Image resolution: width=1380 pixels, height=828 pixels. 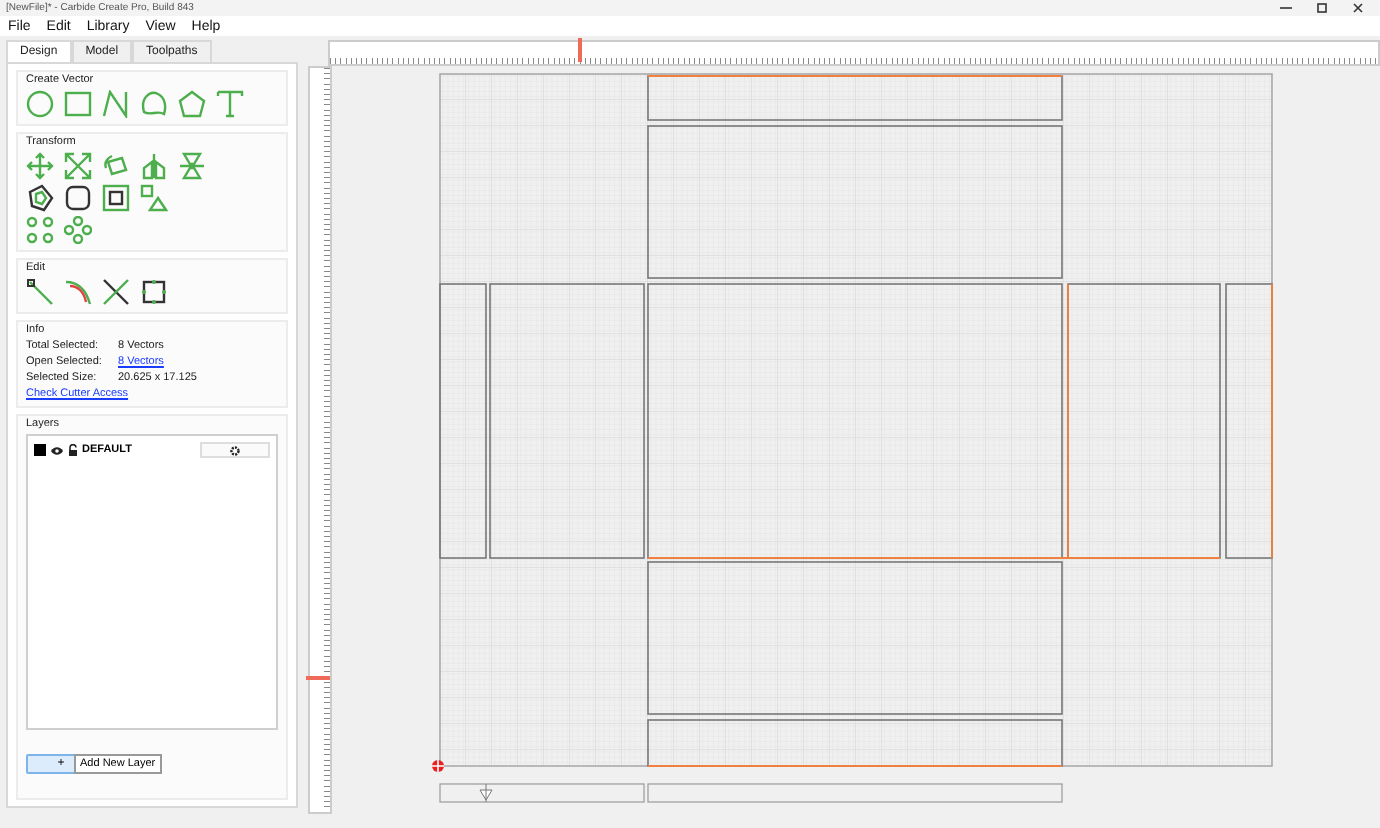 I want to click on offset-icon, so click(x=40, y=198).